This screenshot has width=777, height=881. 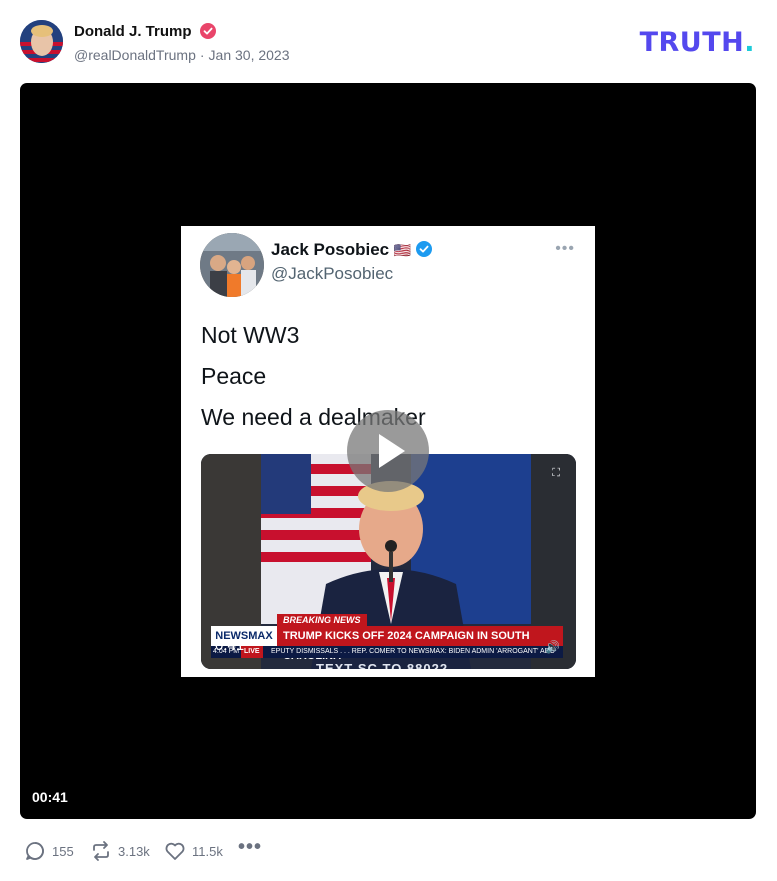 I want to click on expand-icon: ⛶, so click(x=556, y=473).